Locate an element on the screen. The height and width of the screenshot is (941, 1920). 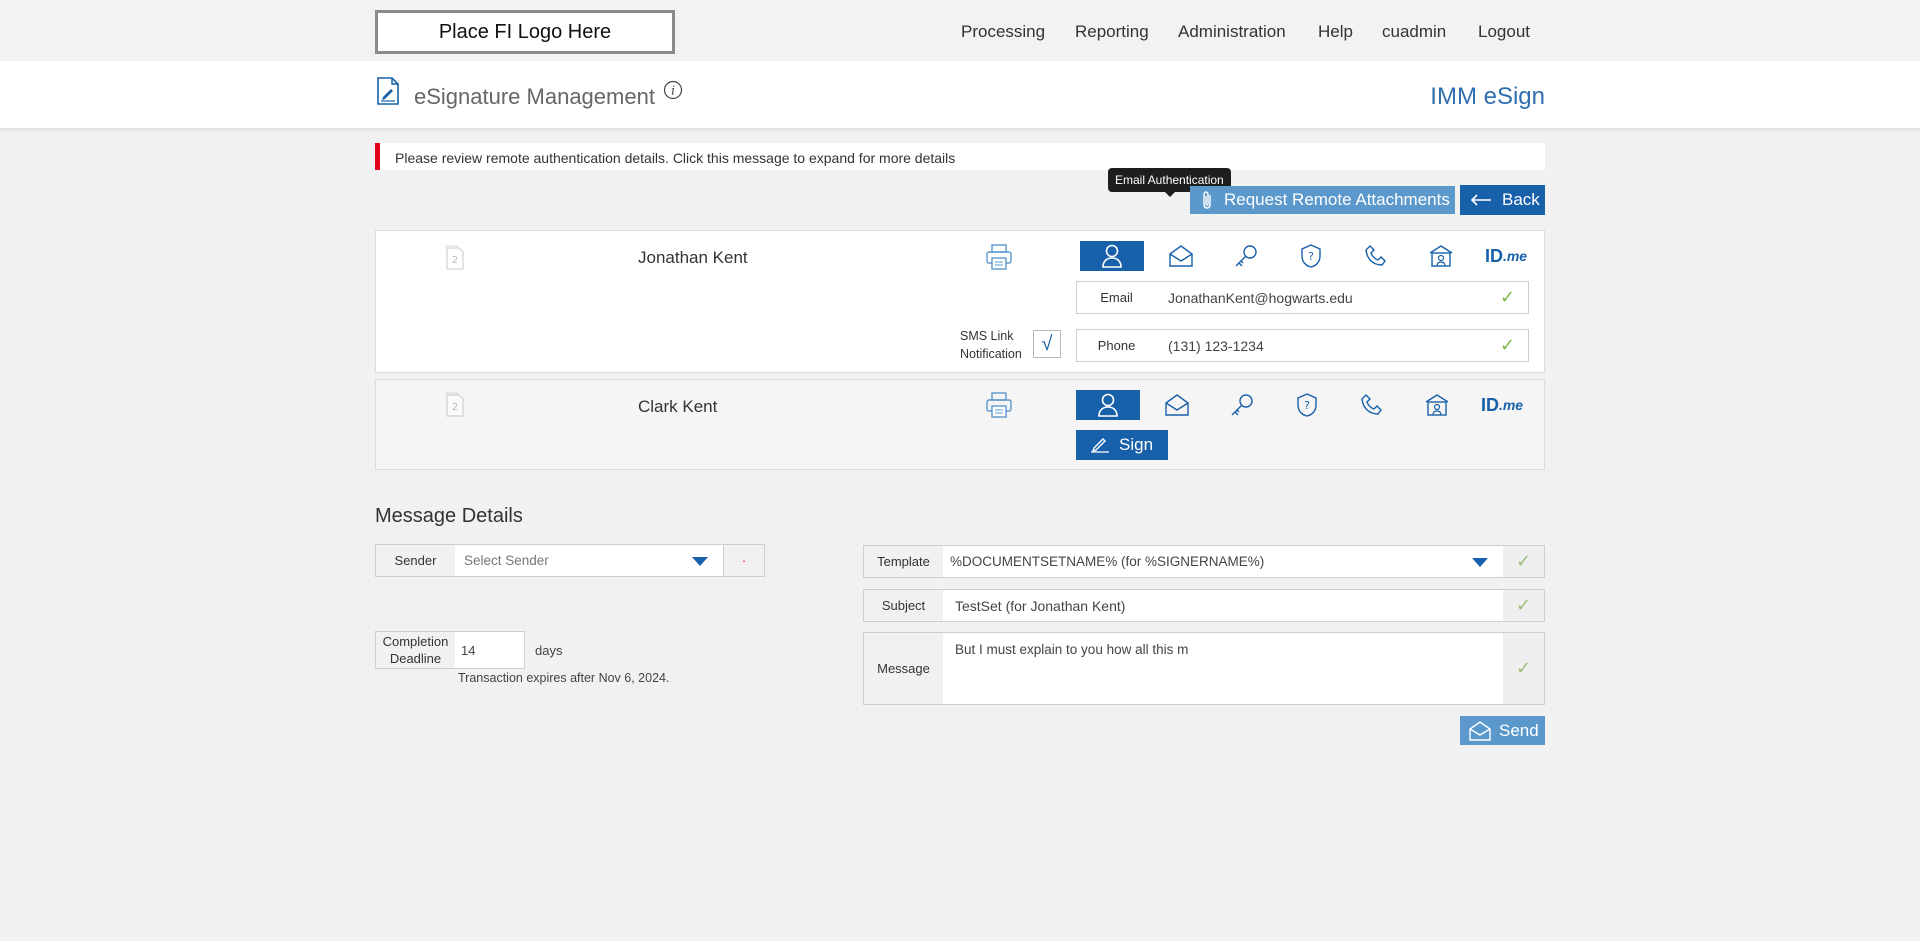
nav-administration: Administration is located at coordinates (1232, 32).